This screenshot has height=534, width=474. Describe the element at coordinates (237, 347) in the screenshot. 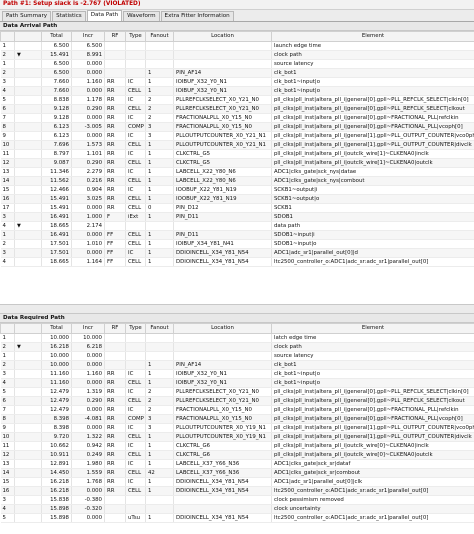

I see `table-row: 2 ▼ 16.218 6.218 clock path` at that location.